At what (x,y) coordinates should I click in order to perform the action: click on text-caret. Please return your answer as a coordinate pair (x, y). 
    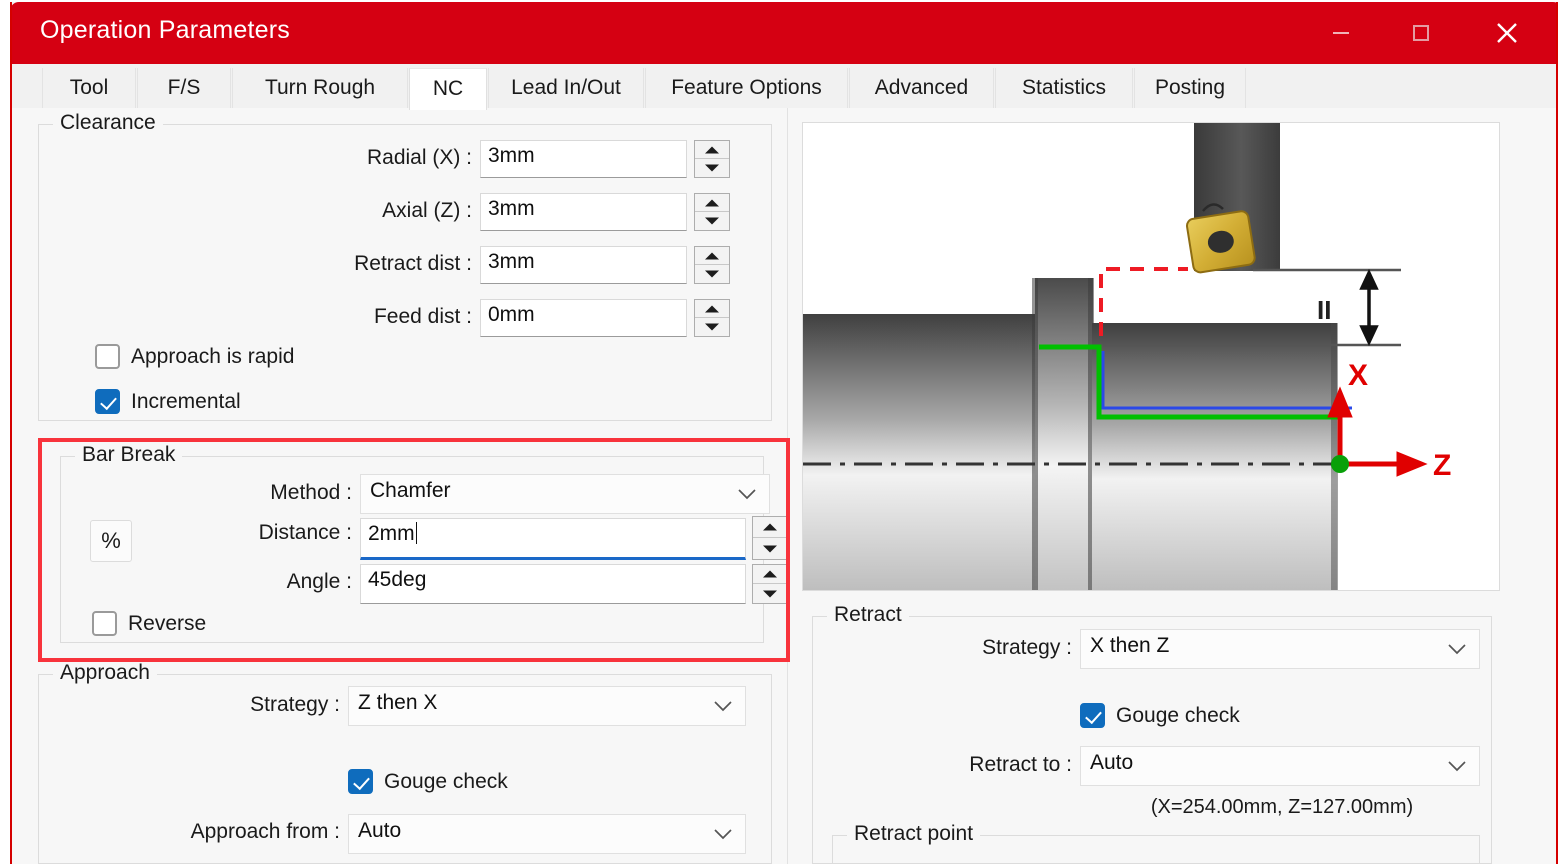
    Looking at the image, I should click on (416, 533).